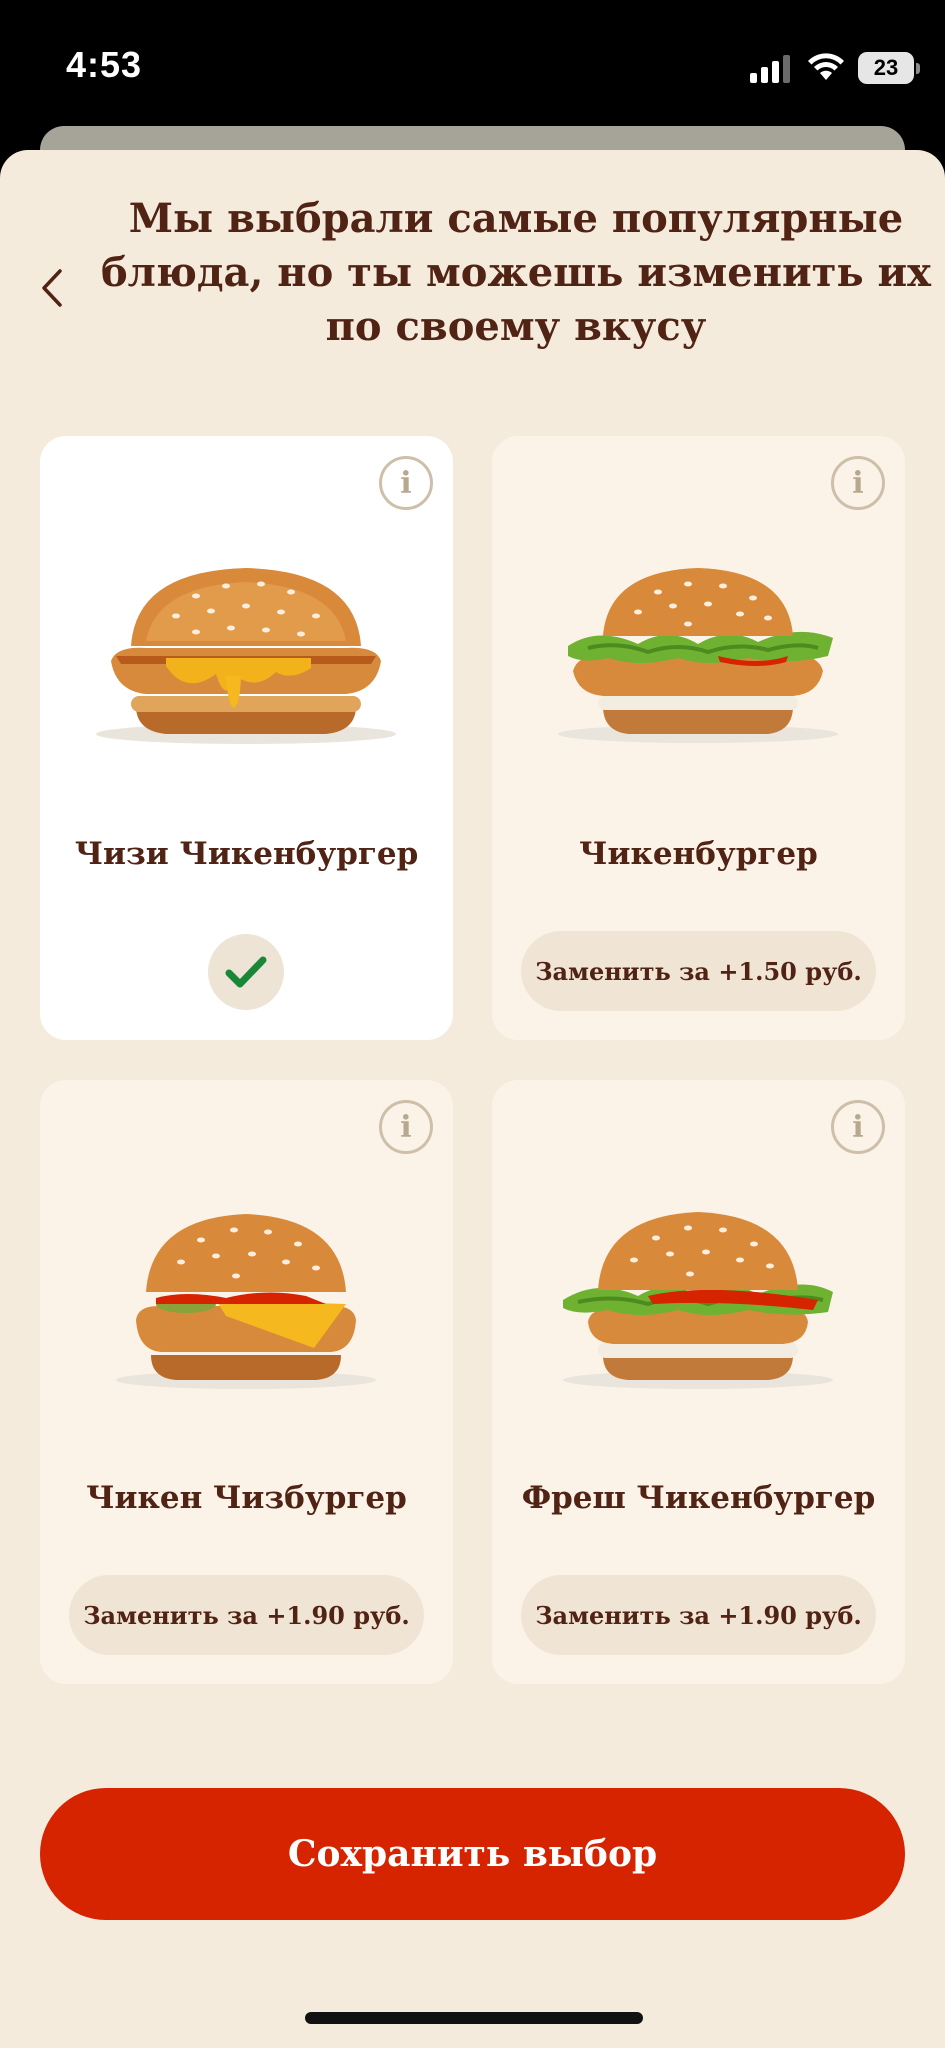  What do you see at coordinates (826, 66) in the screenshot?
I see `wifi-icon` at bounding box center [826, 66].